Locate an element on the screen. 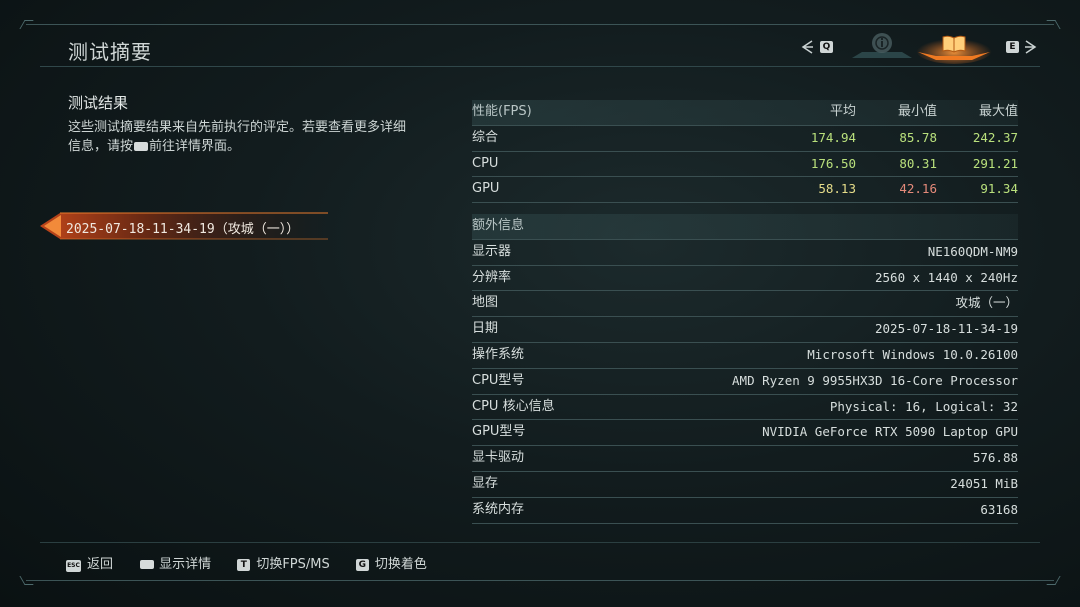 Image resolution: width=1080 pixels, height=607 pixels. row-value: 2025-07-18-11-34-19 is located at coordinates (946, 329).